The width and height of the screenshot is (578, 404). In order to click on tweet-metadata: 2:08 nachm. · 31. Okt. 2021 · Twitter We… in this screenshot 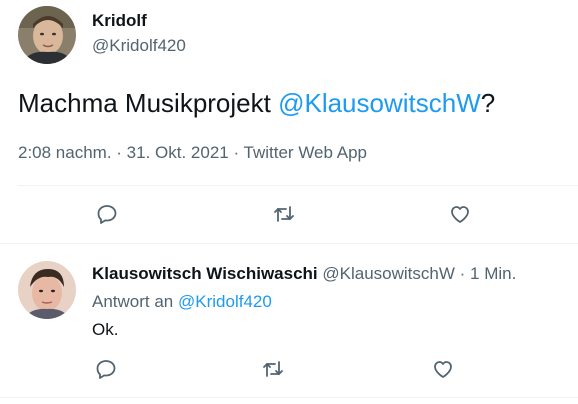, I will do `click(192, 153)`.